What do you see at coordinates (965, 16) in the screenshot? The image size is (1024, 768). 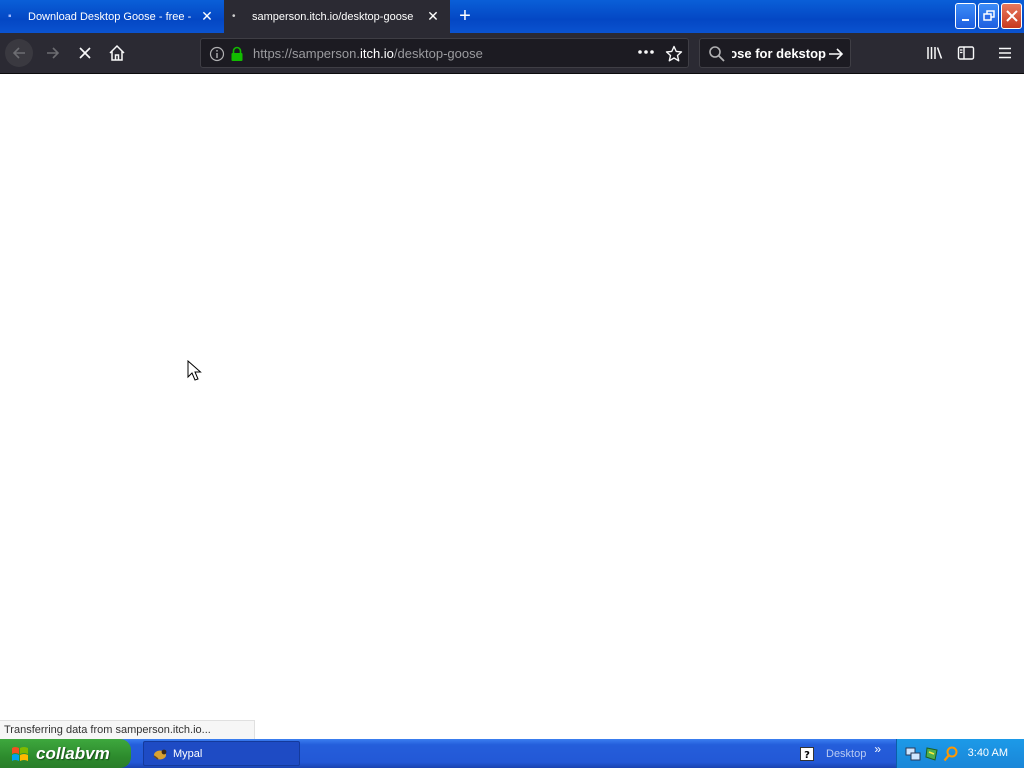 I see `minimize-button` at bounding box center [965, 16].